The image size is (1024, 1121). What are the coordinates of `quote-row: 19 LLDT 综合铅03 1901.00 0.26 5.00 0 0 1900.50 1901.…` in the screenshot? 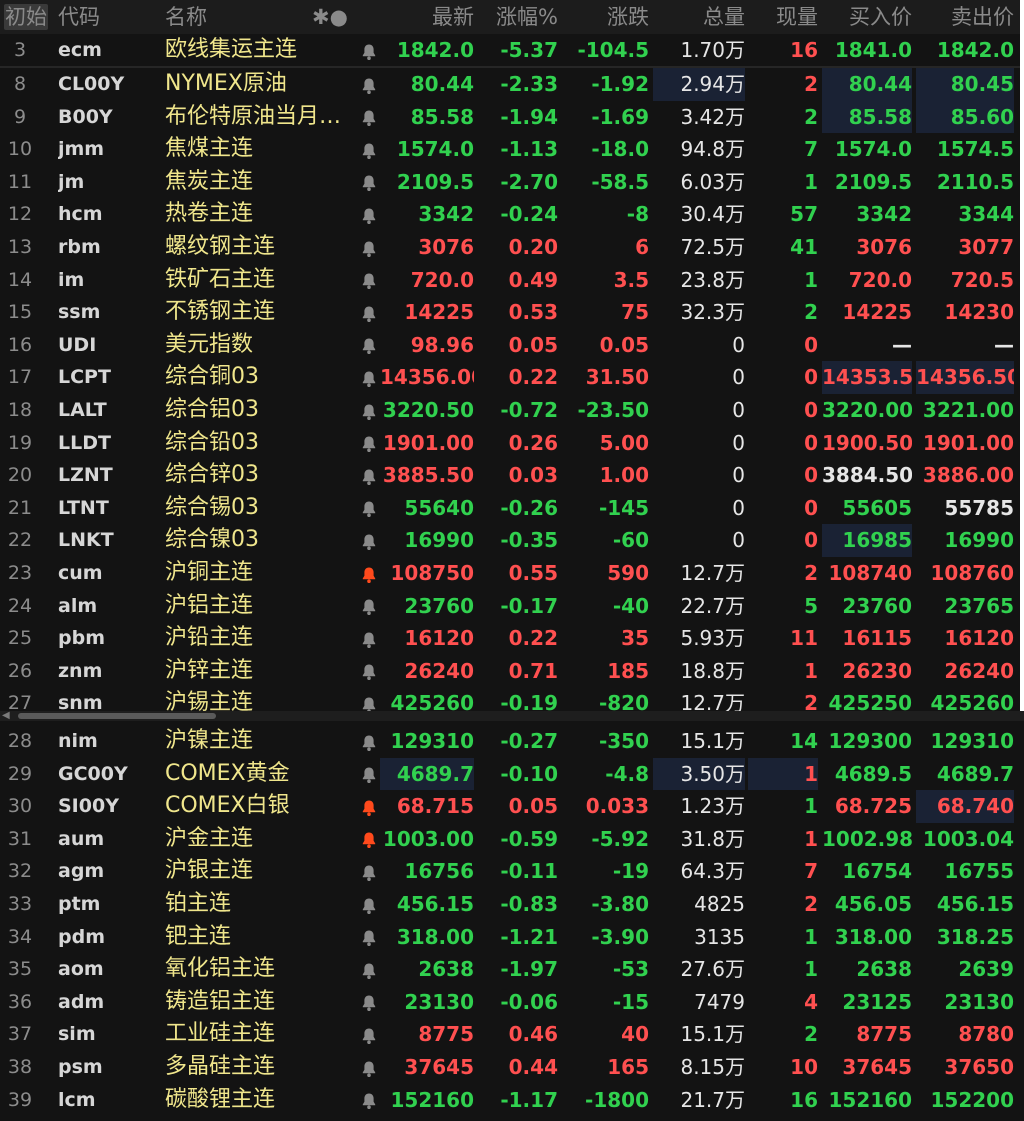 It's located at (512, 443).